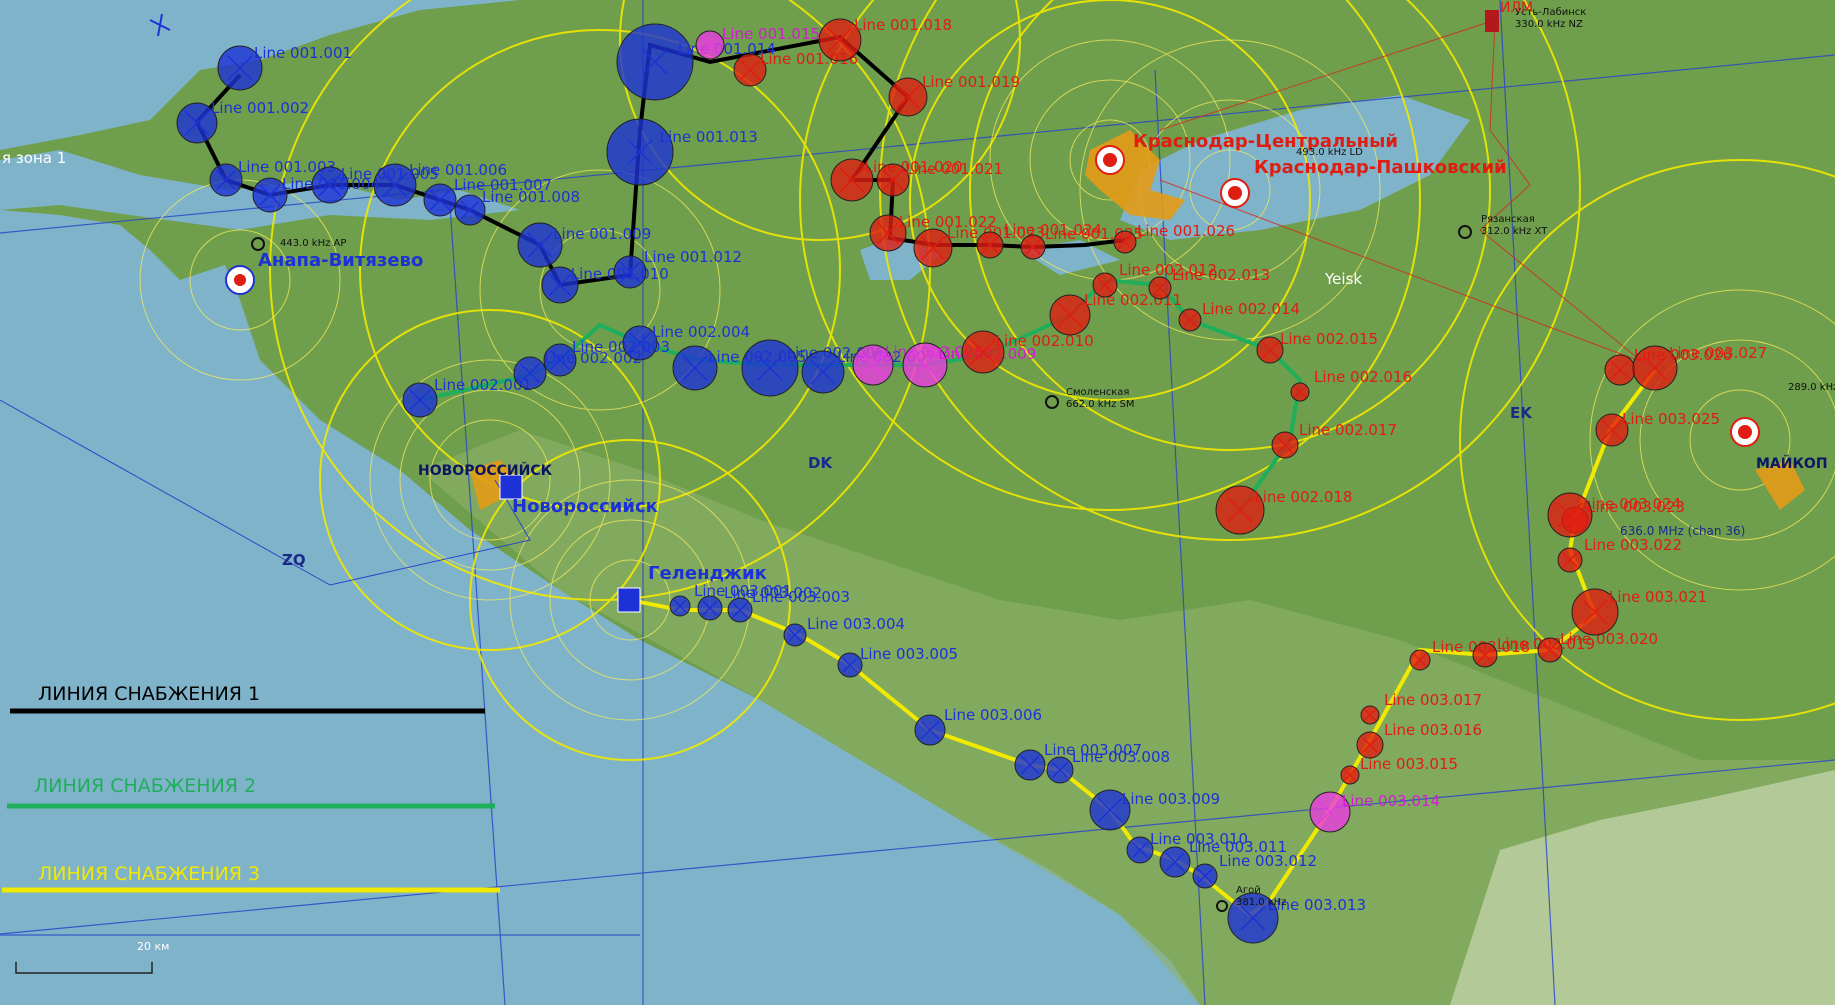 This screenshot has width=1835, height=1005. I want to click on waypoint-label: Line 002.004, so click(701, 332).